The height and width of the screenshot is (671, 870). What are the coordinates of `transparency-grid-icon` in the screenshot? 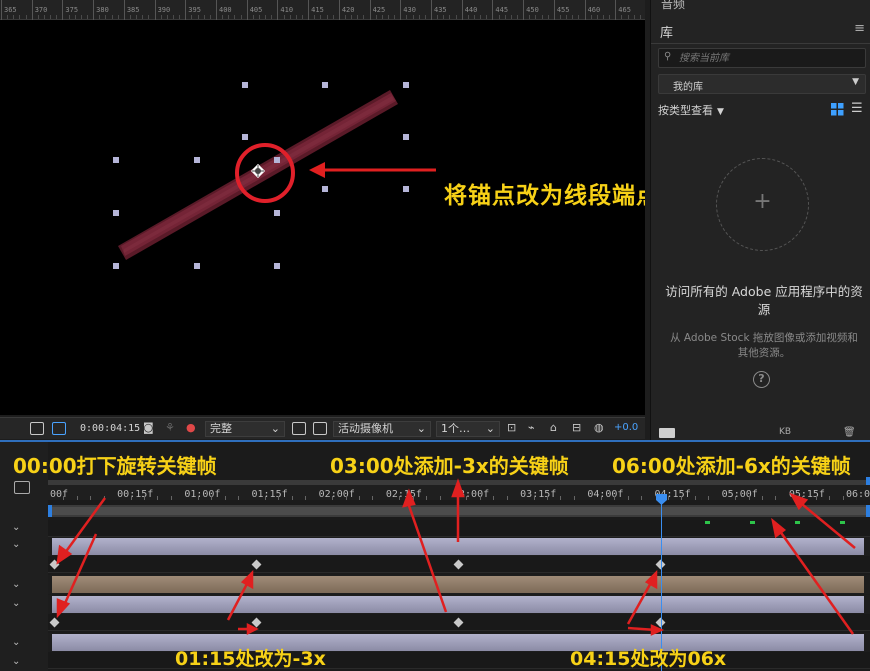 It's located at (59, 428).